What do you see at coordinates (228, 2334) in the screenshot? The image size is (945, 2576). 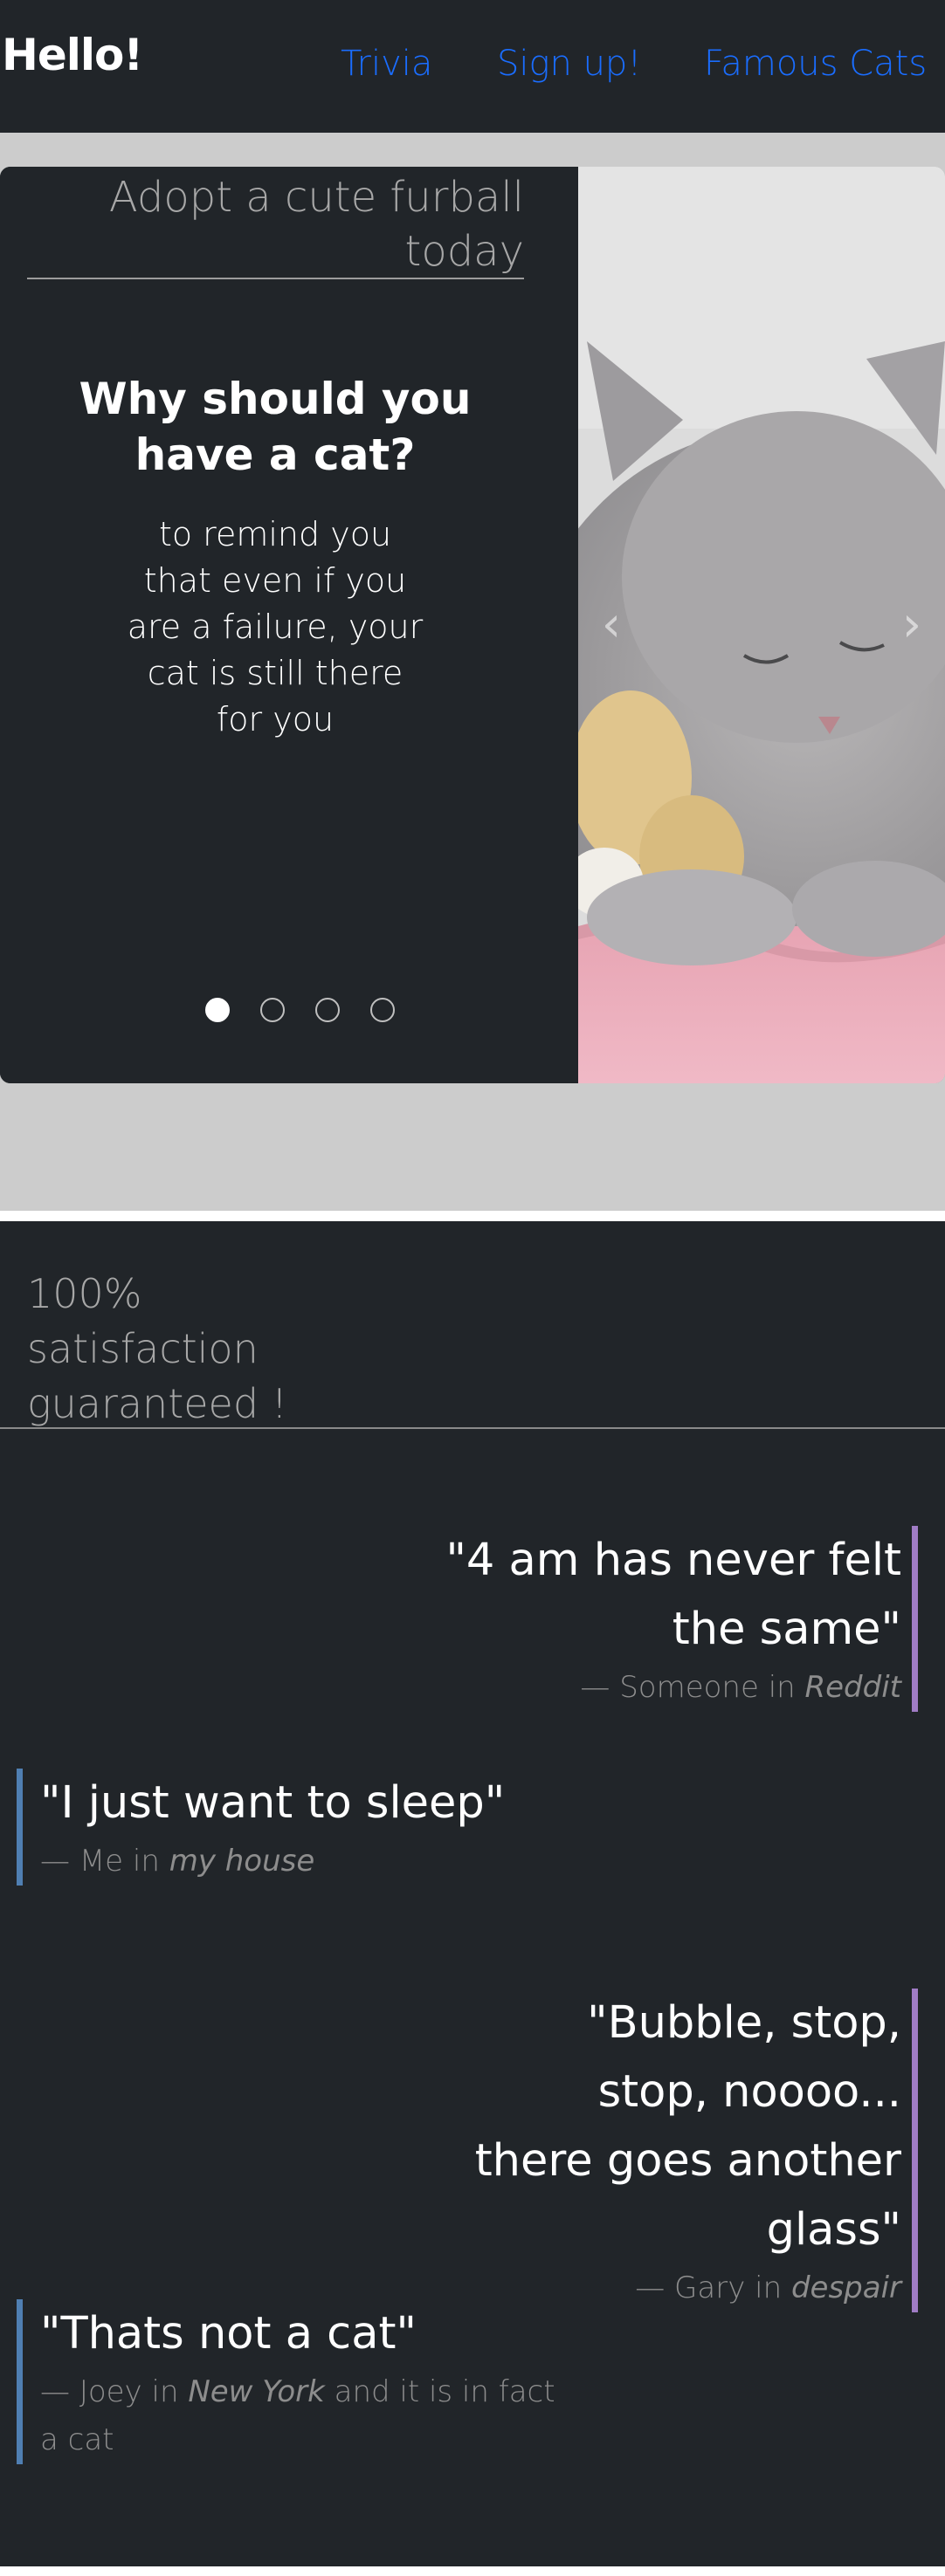 I see `quote-text: "Thats not a cat"` at bounding box center [228, 2334].